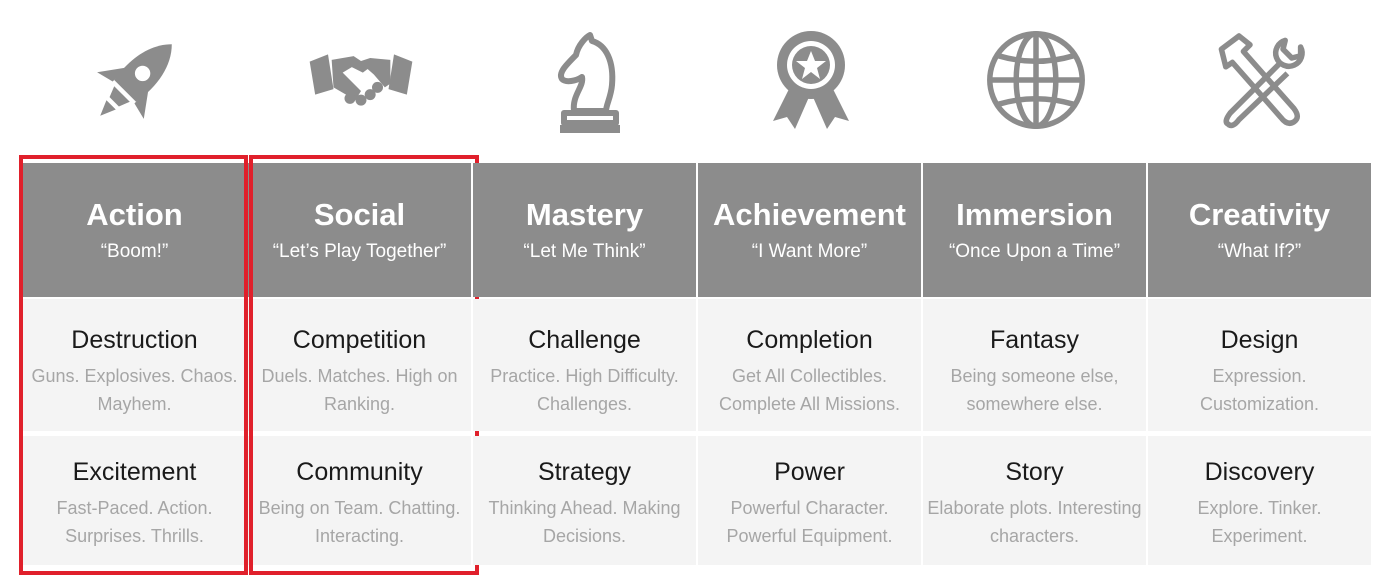 The height and width of the screenshot is (585, 1400). Describe the element at coordinates (584, 522) in the screenshot. I see `component-description: Thinking Ahead. Making Decisions.` at that location.